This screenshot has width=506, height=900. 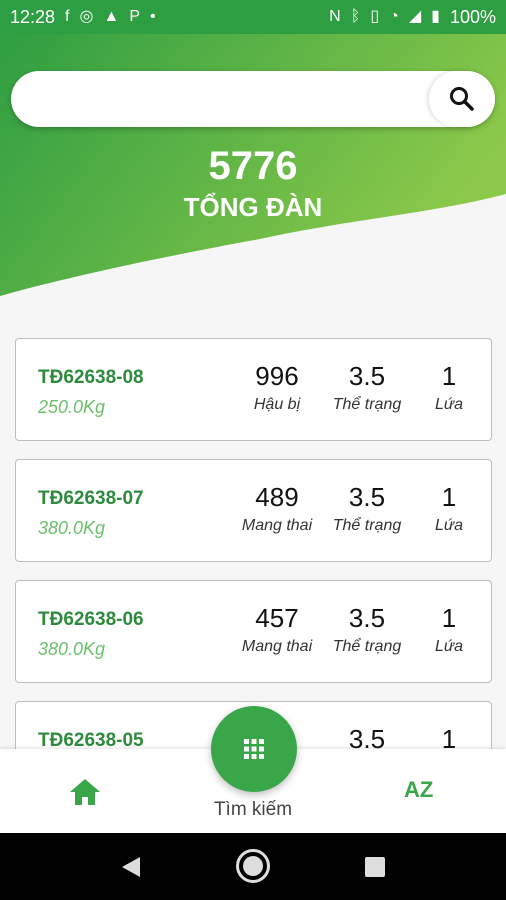 What do you see at coordinates (435, 16) in the screenshot?
I see `battery-icon: ▮` at bounding box center [435, 16].